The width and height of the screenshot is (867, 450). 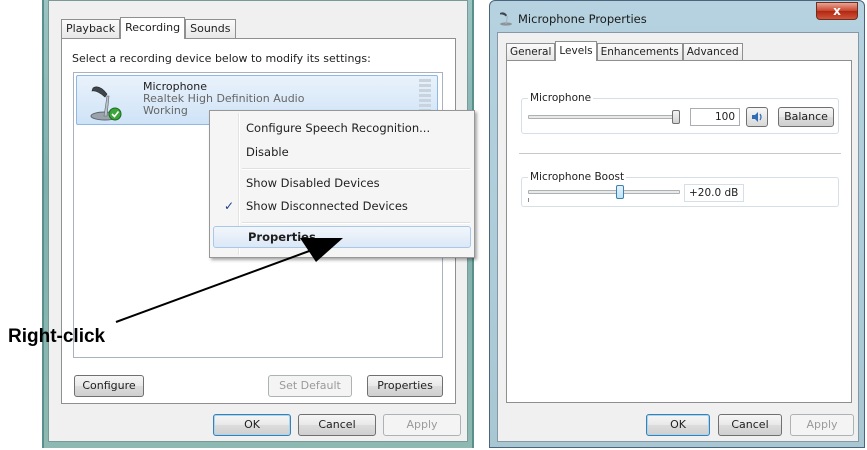 I want to click on microphone-group: Microphone 100 Balance, so click(x=680, y=113).